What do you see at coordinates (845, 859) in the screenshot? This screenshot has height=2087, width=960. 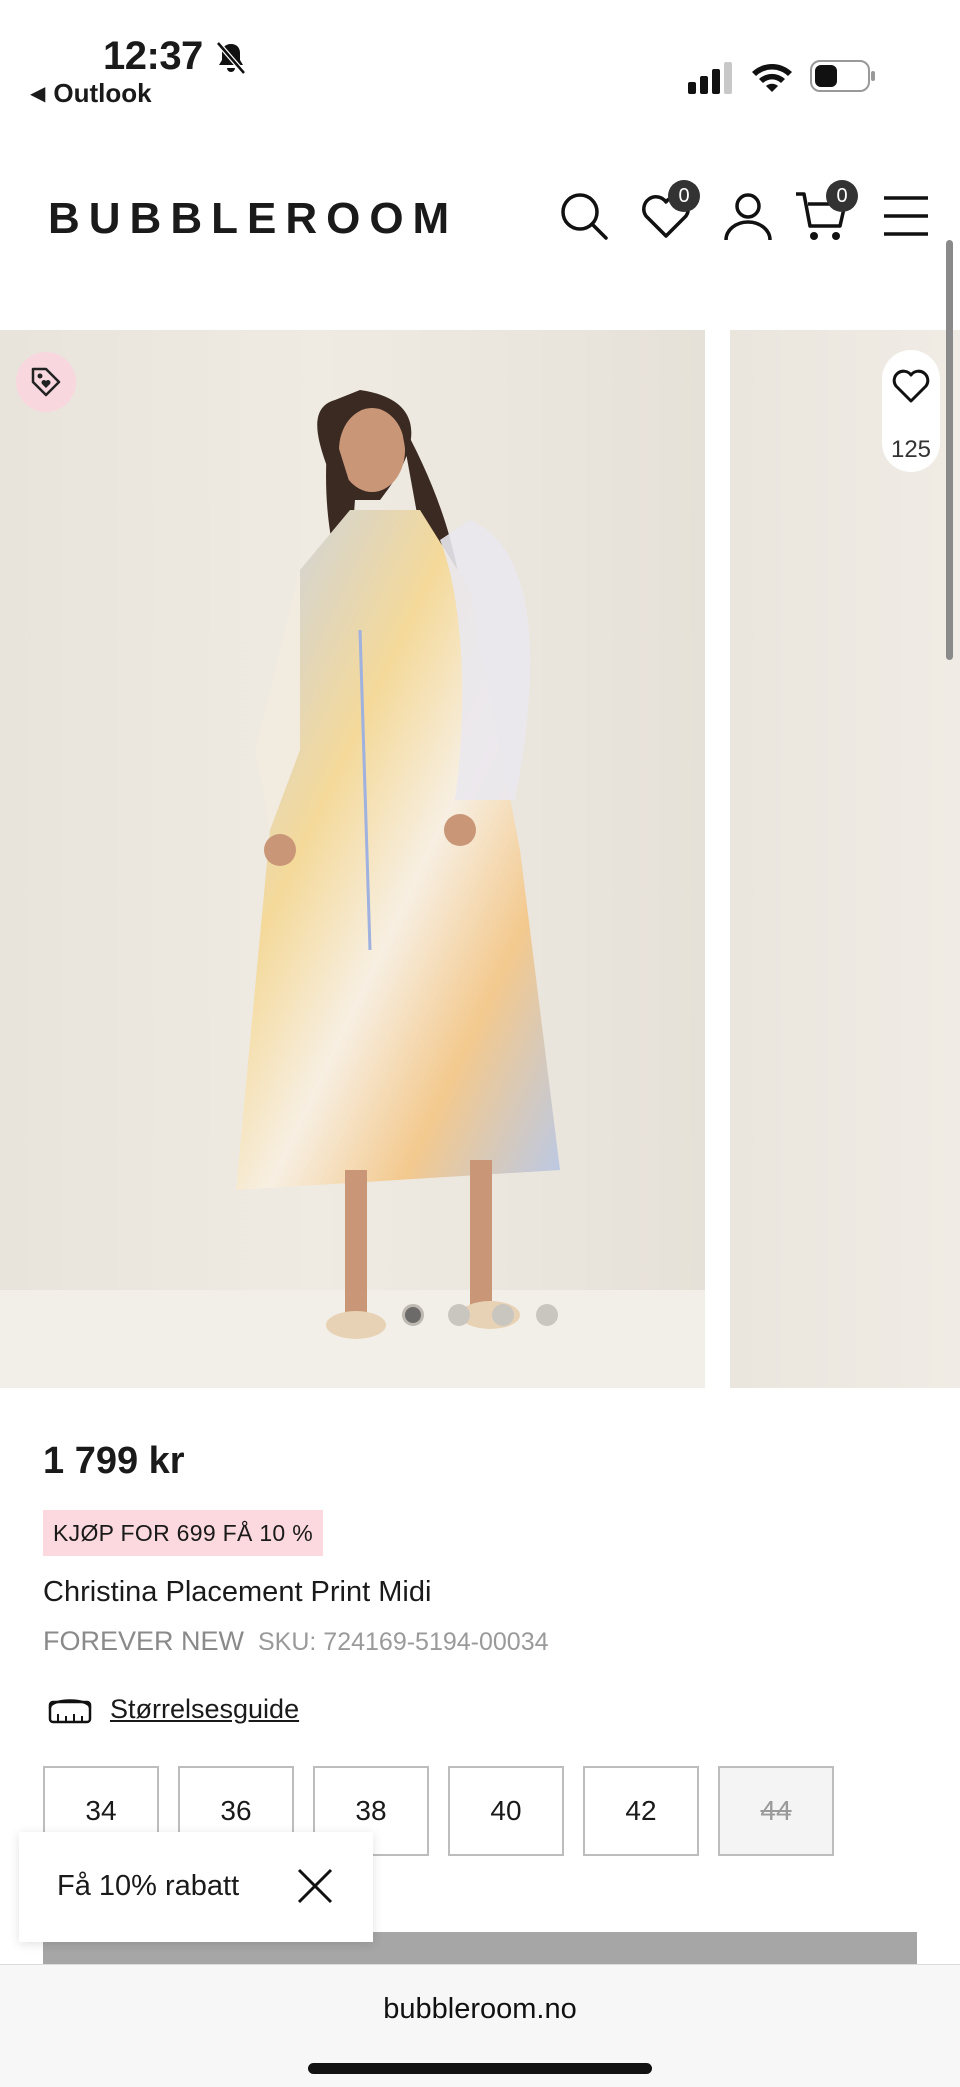 I see `next-product-image` at bounding box center [845, 859].